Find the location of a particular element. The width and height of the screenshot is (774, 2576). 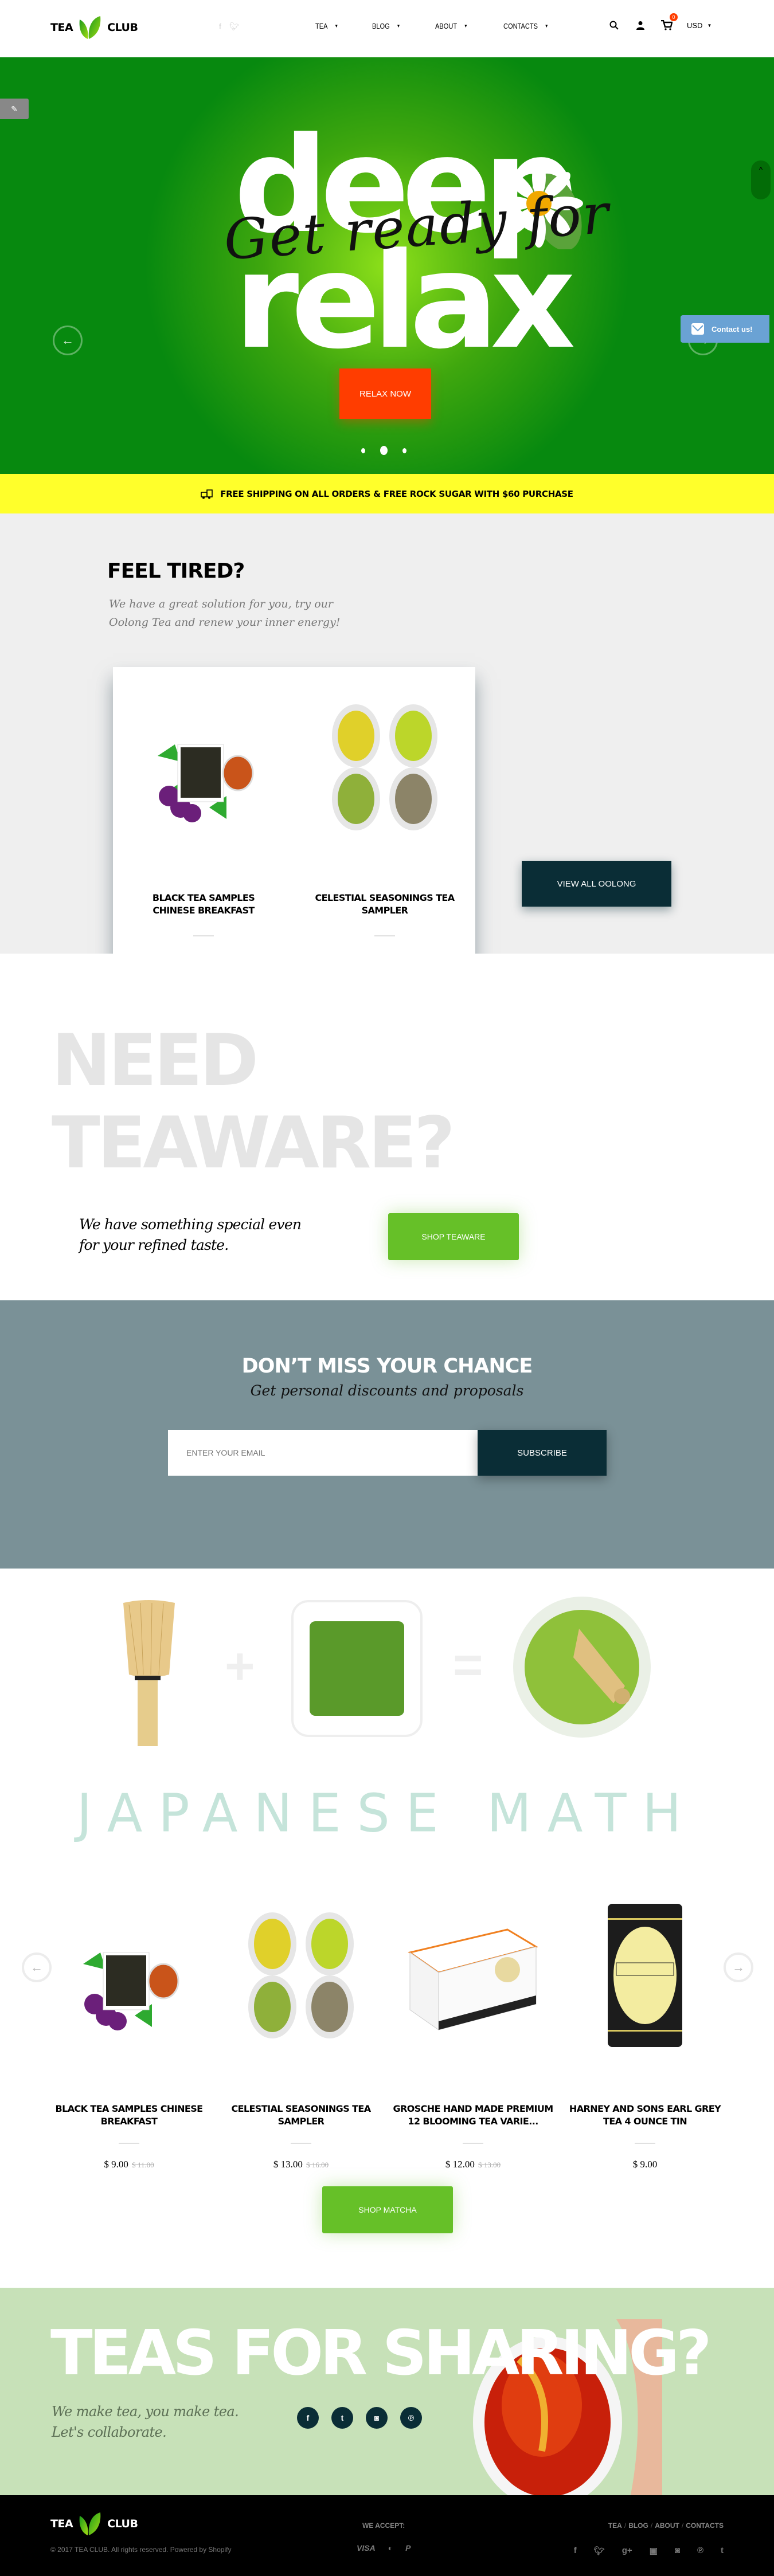

old-price: $ 11.00 is located at coordinates (143, 2165).